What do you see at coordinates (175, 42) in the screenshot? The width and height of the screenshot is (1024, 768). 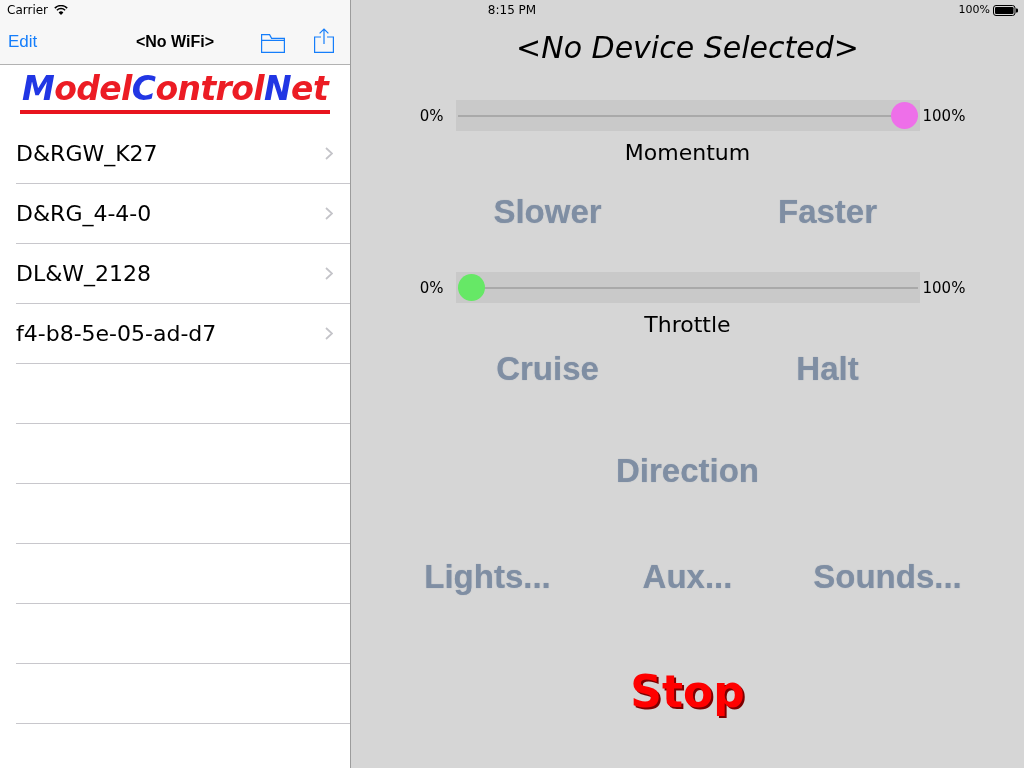 I see `nav-title: <No WiFi>` at bounding box center [175, 42].